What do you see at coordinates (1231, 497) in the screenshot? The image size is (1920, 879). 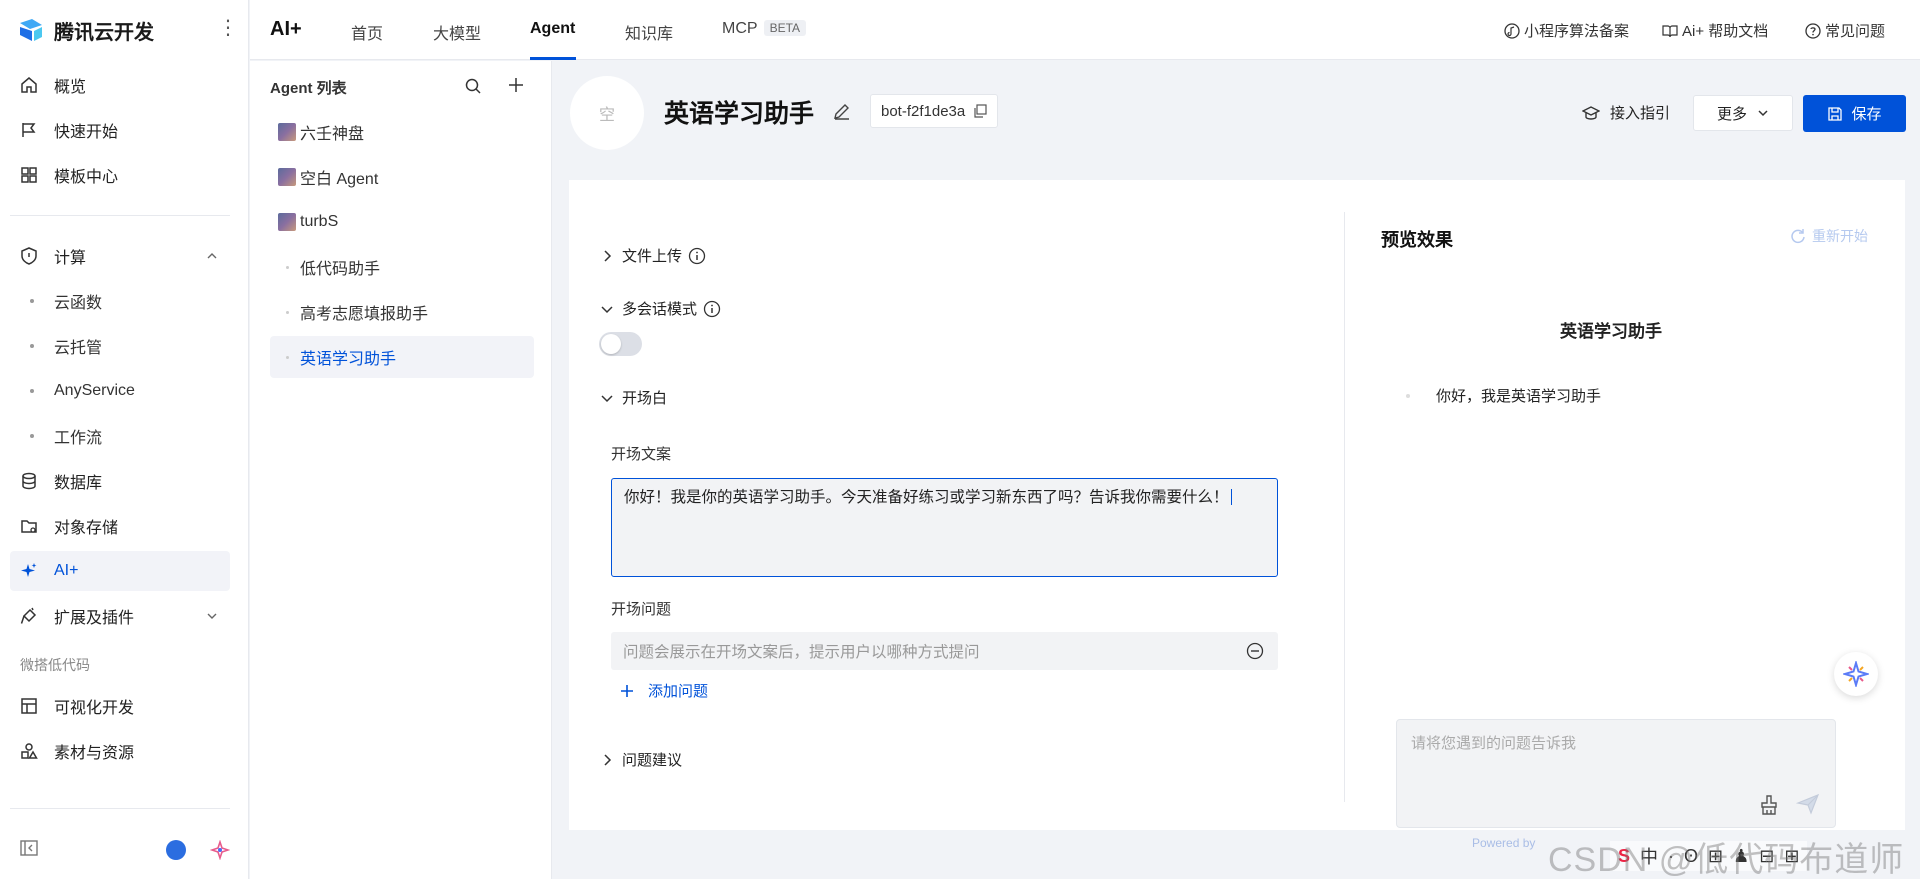 I see `text-caret` at bounding box center [1231, 497].